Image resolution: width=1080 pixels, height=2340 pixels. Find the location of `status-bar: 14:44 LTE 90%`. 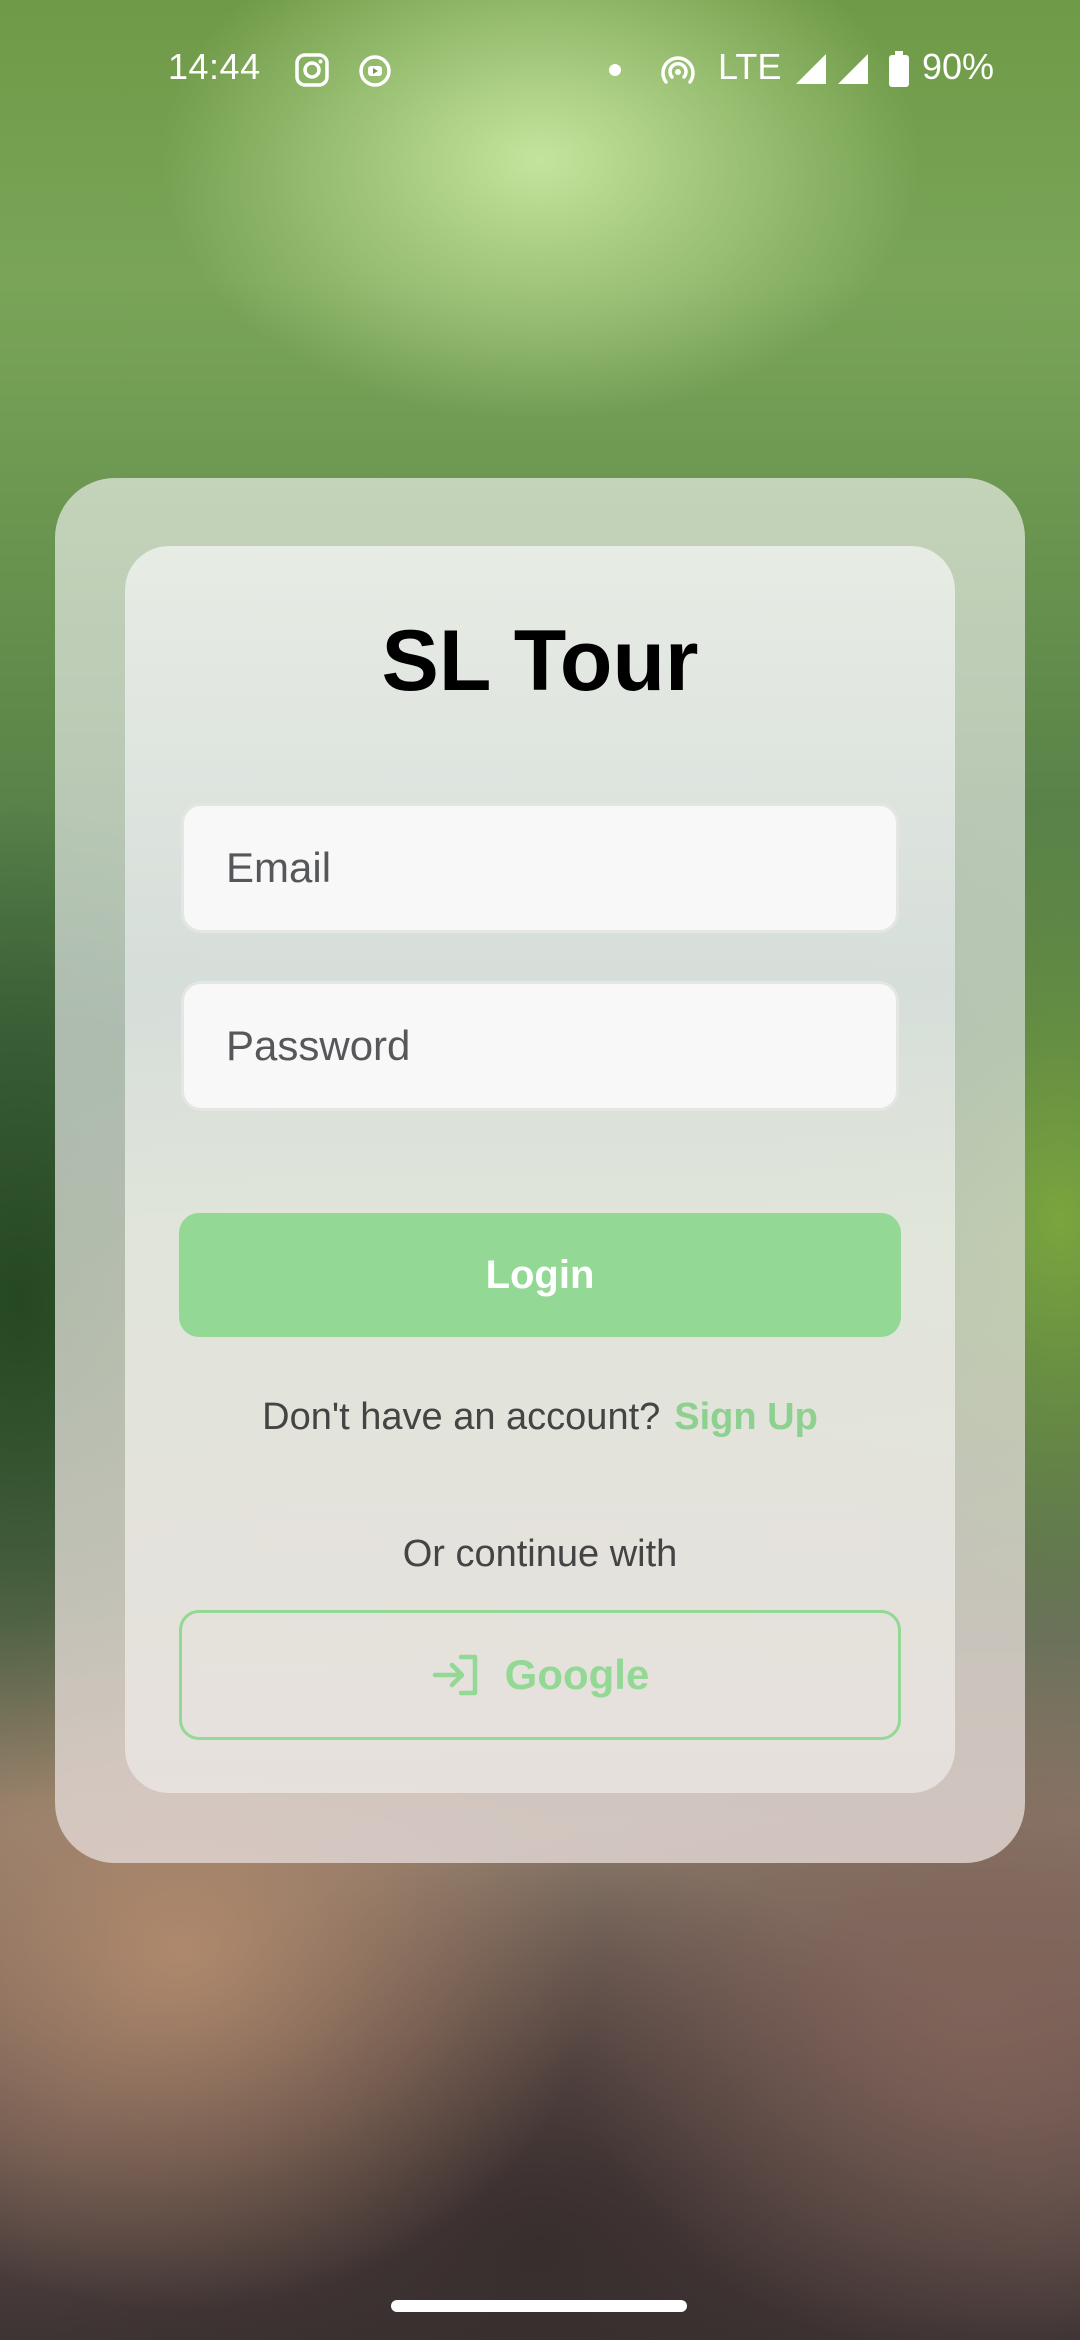

status-bar: 14:44 LTE 90% is located at coordinates (540, 70).